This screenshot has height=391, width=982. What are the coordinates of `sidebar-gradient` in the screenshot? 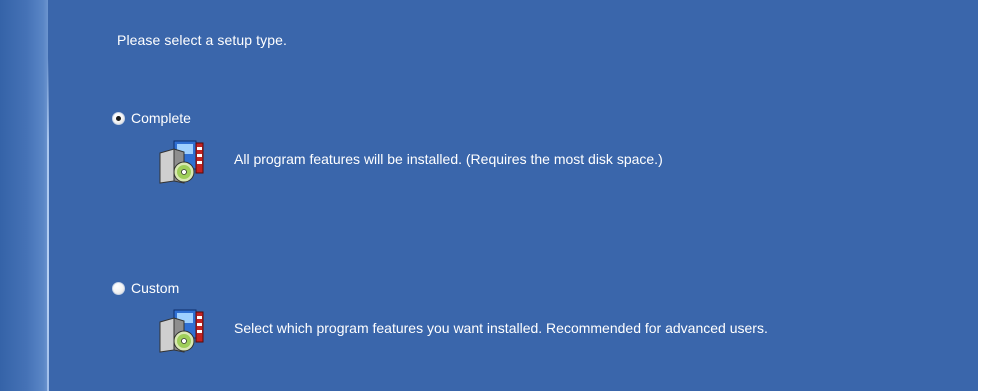 It's located at (24, 195).